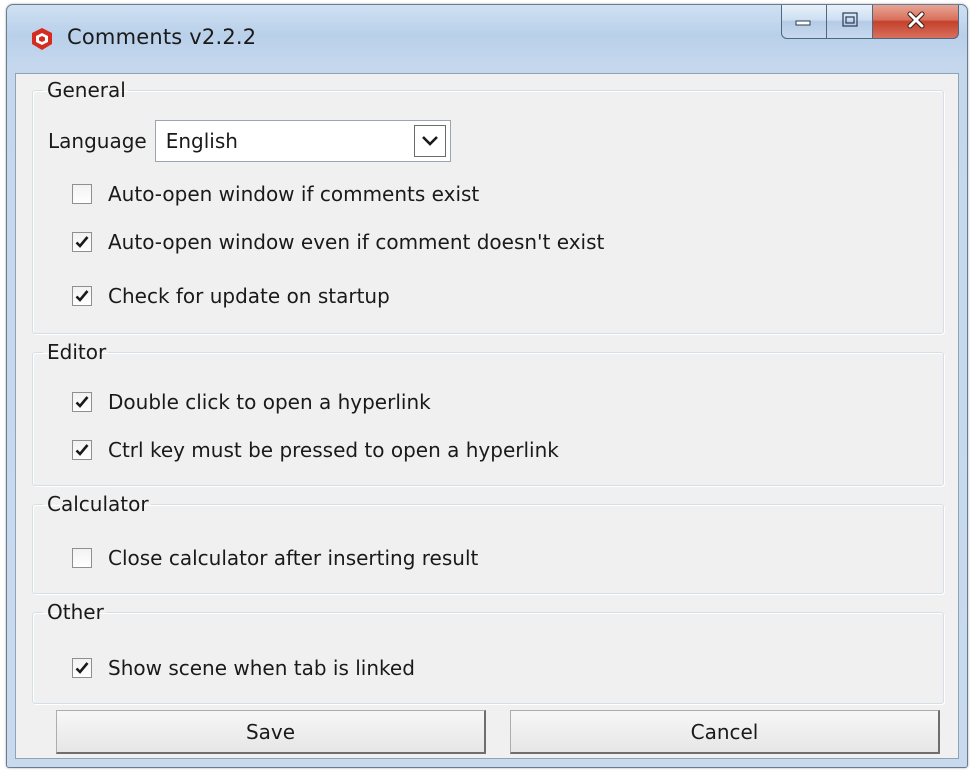 The height and width of the screenshot is (773, 974). Describe the element at coordinates (42, 39) in the screenshot. I see `sketchup-icon` at that location.